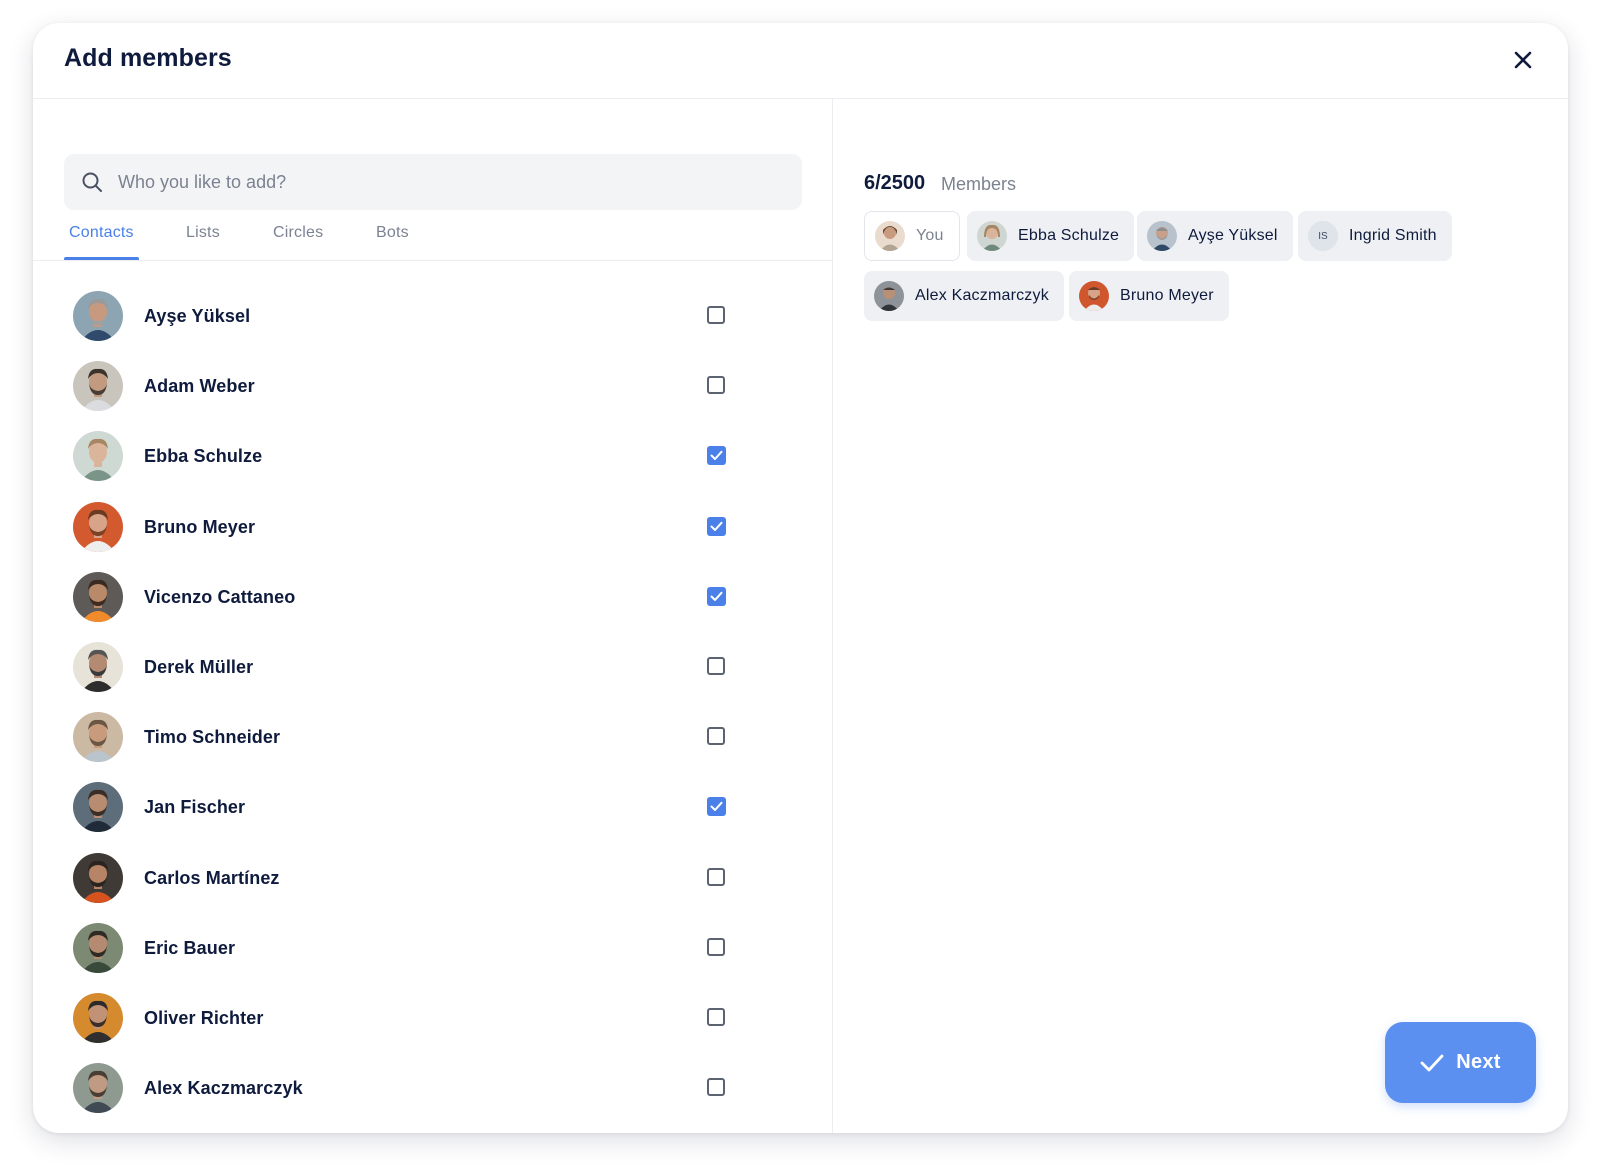  I want to click on tab-circles: Circles, so click(298, 233).